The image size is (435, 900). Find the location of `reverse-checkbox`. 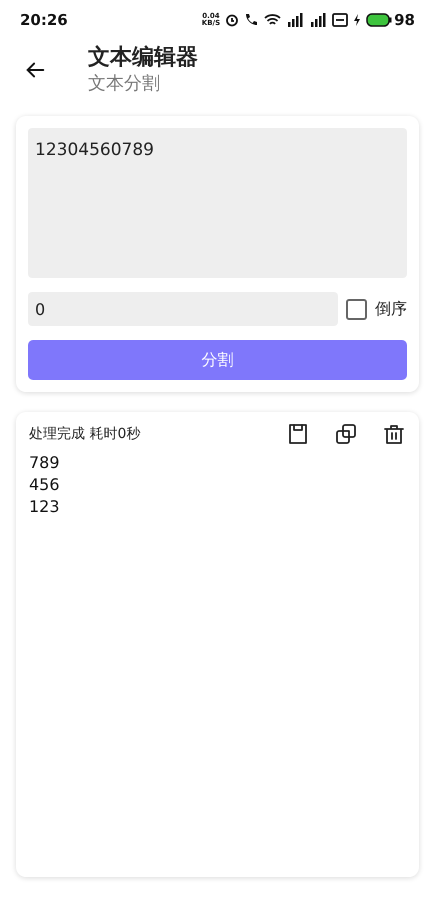

reverse-checkbox is located at coordinates (356, 309).